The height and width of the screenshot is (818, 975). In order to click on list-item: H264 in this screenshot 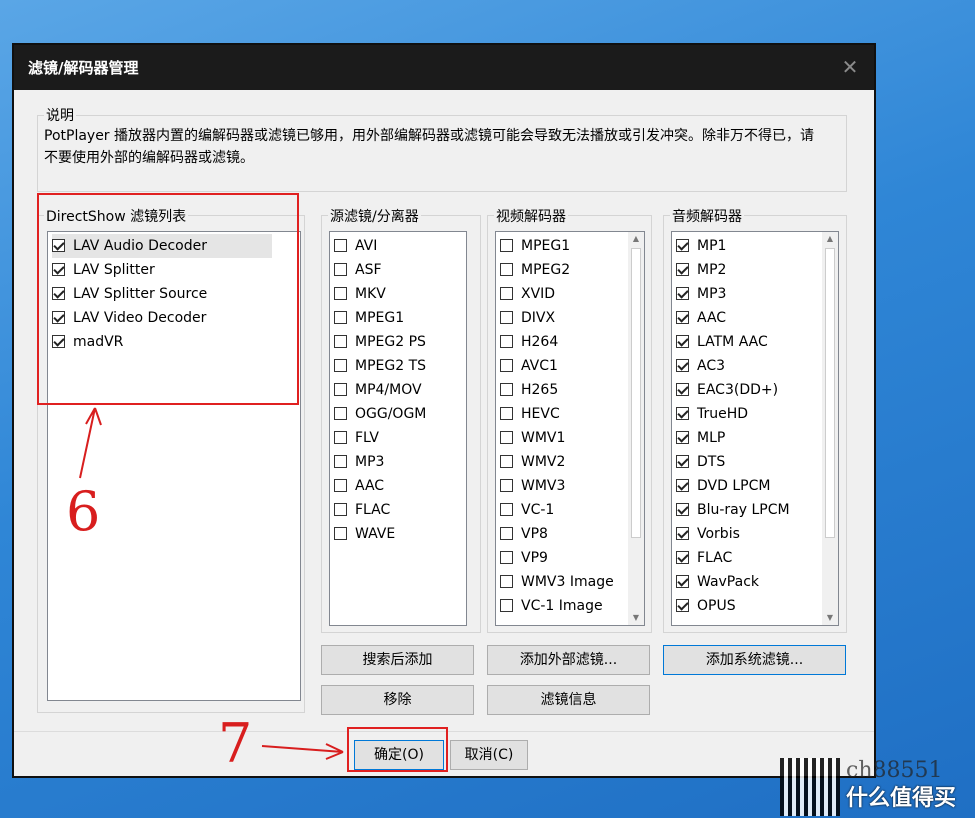, I will do `click(529, 342)`.